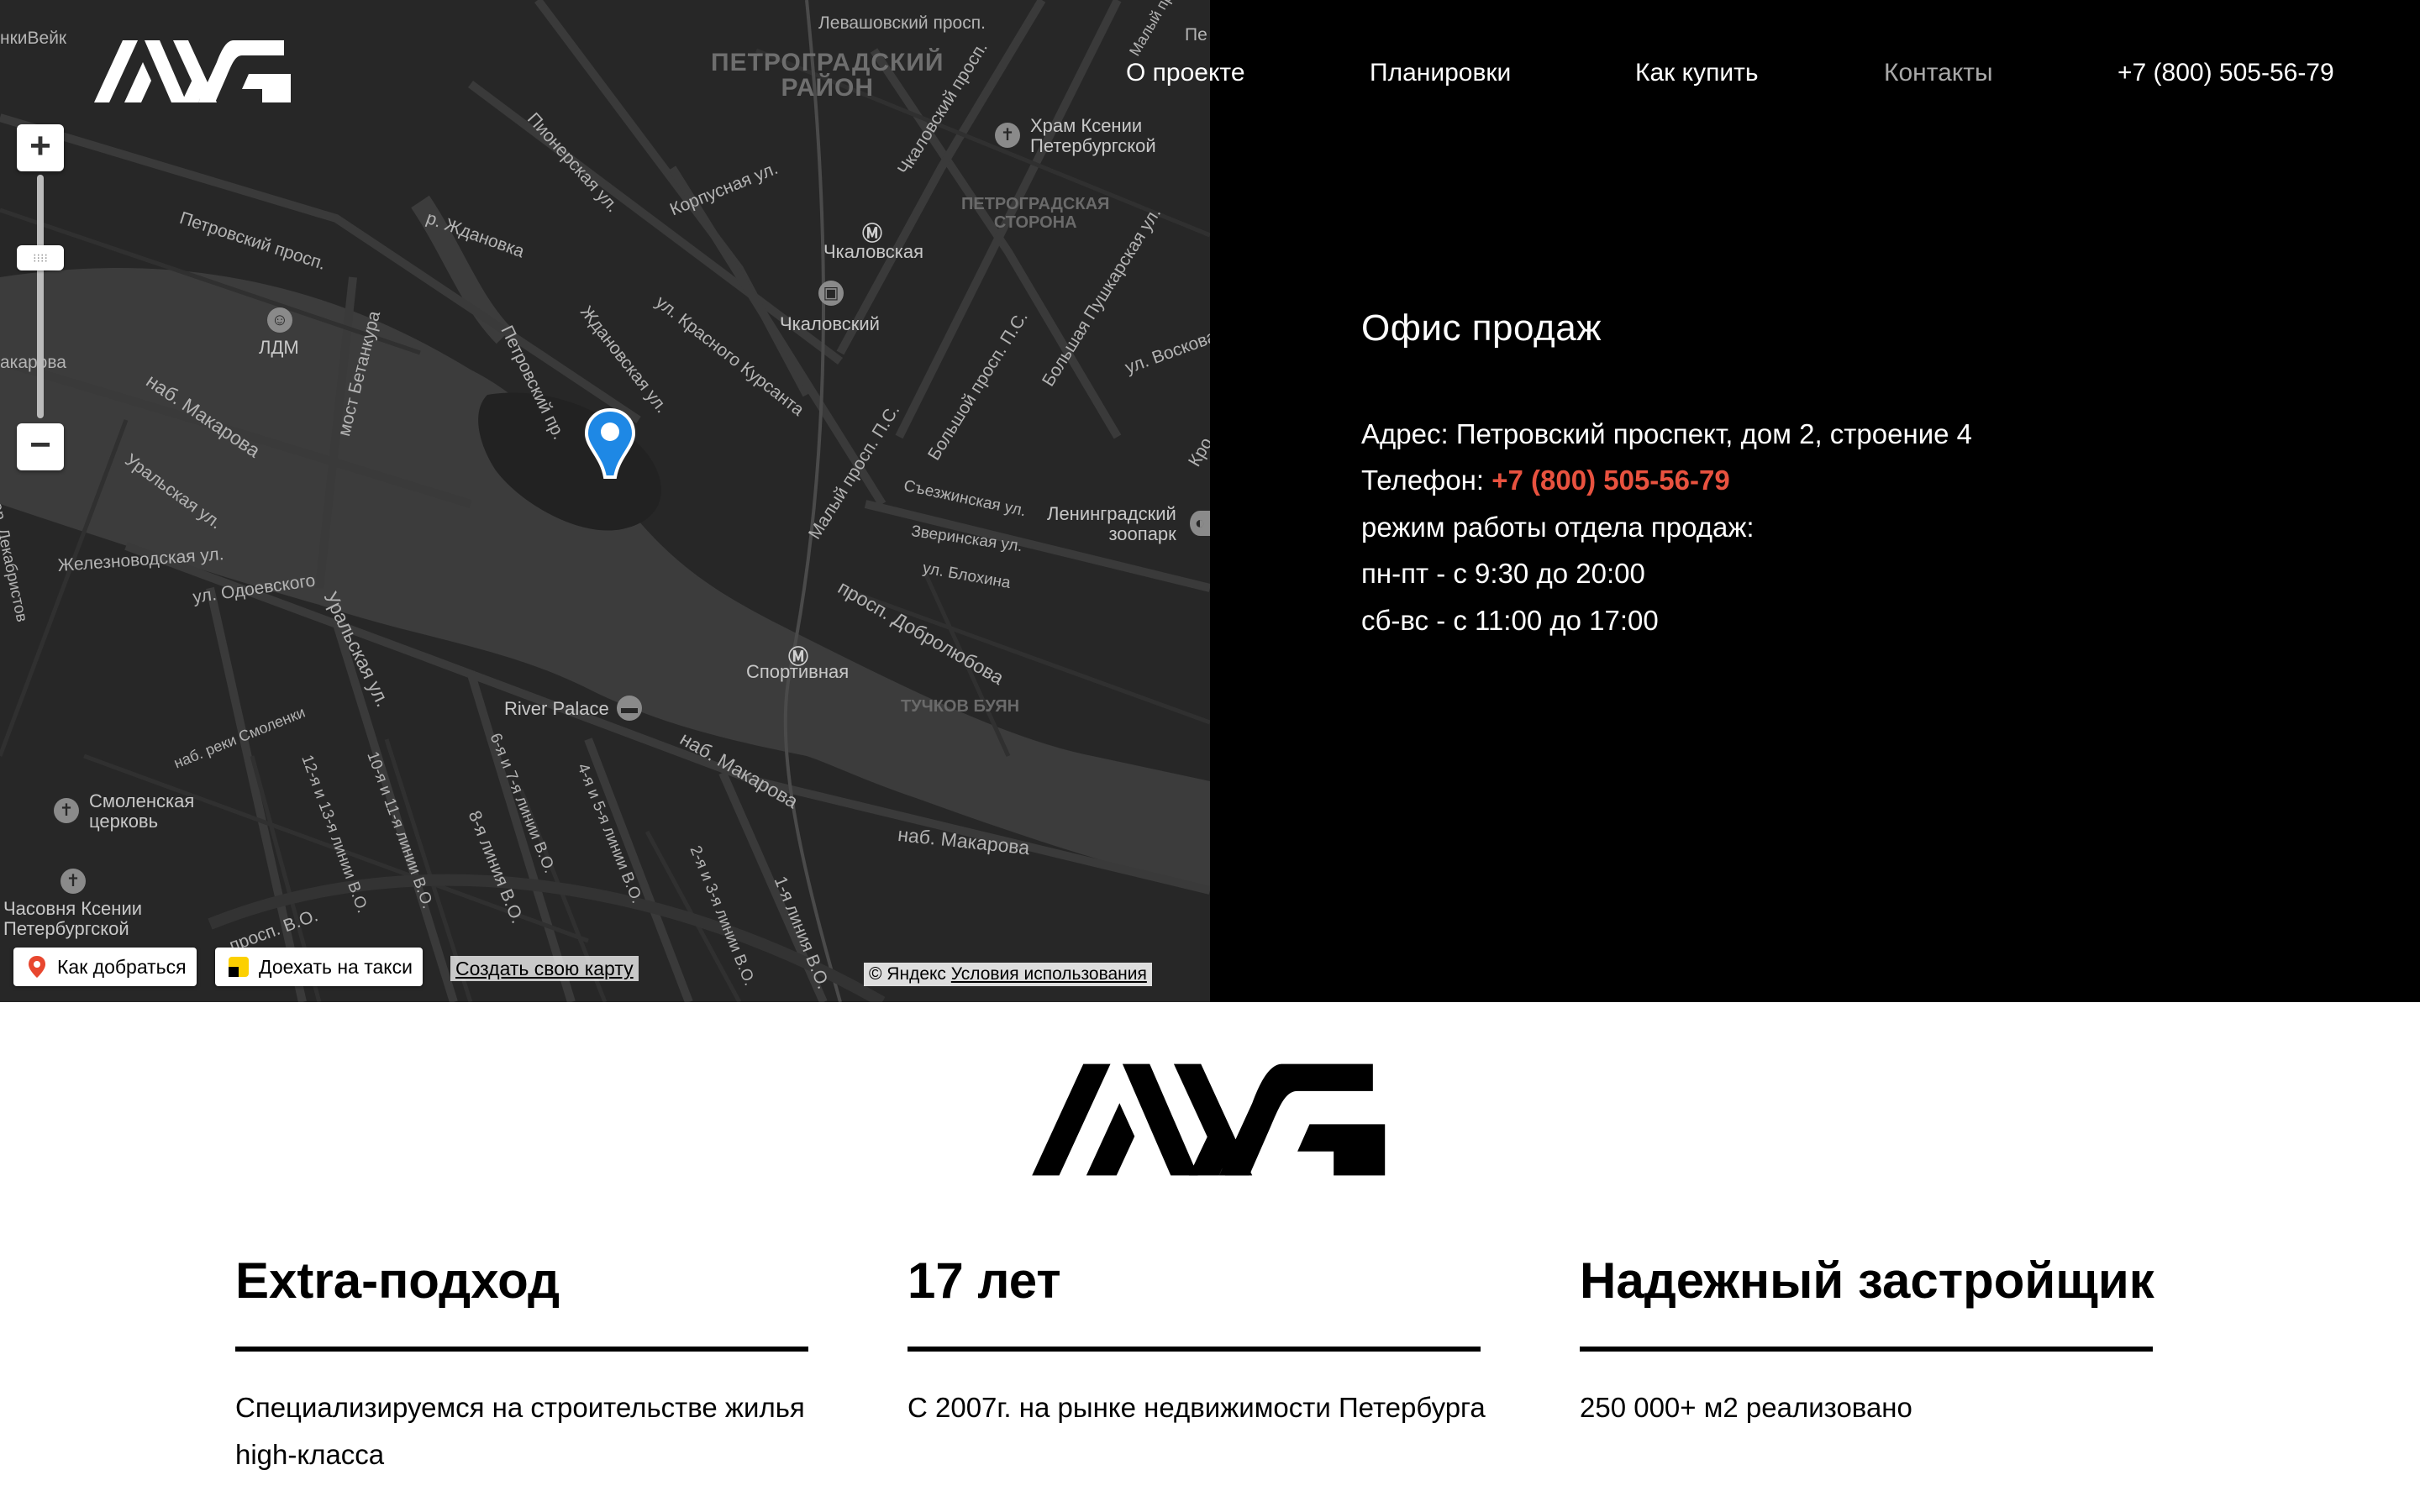 Image resolution: width=2420 pixels, height=1512 pixels. I want to click on footer-logo, so click(1209, 1119).